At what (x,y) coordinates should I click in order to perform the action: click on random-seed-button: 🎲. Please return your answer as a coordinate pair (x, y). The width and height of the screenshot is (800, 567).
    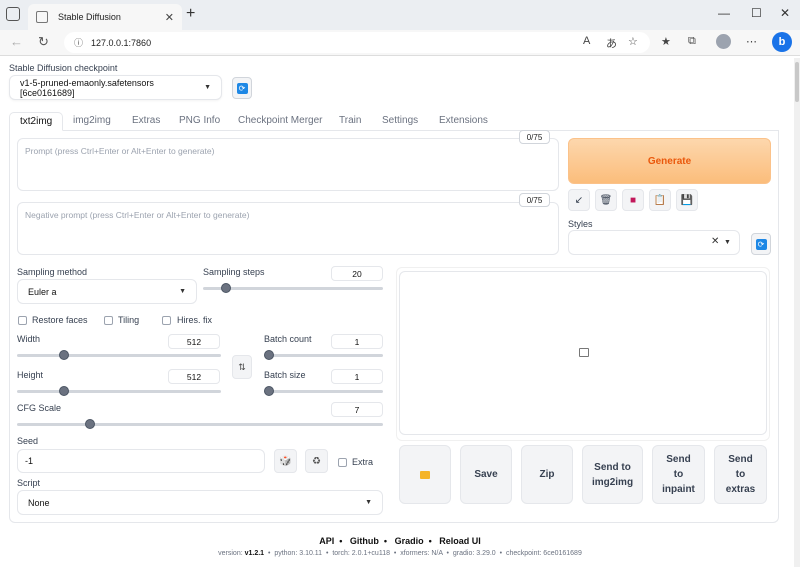
    Looking at the image, I should click on (285, 461).